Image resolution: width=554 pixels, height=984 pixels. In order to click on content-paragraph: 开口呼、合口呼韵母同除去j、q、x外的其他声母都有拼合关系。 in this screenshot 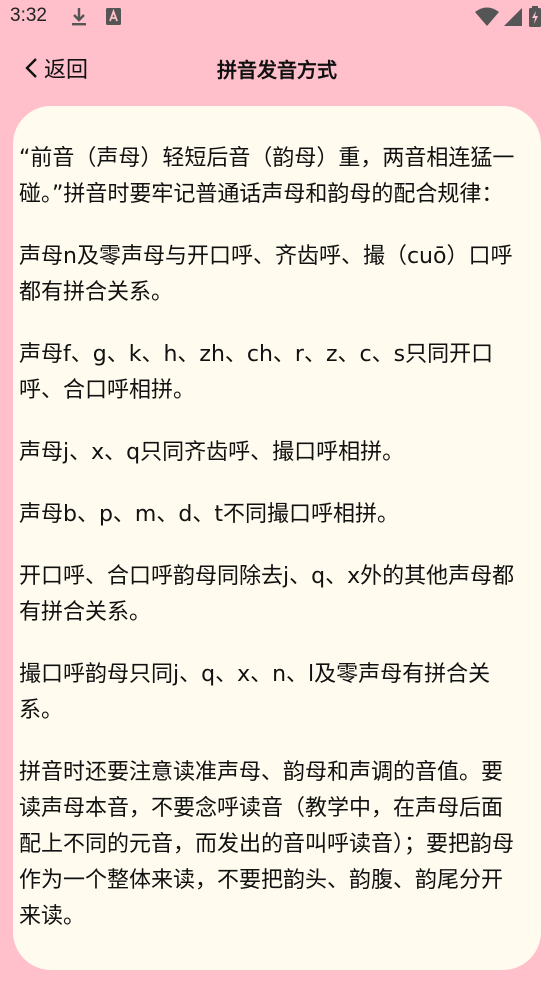, I will do `click(267, 594)`.